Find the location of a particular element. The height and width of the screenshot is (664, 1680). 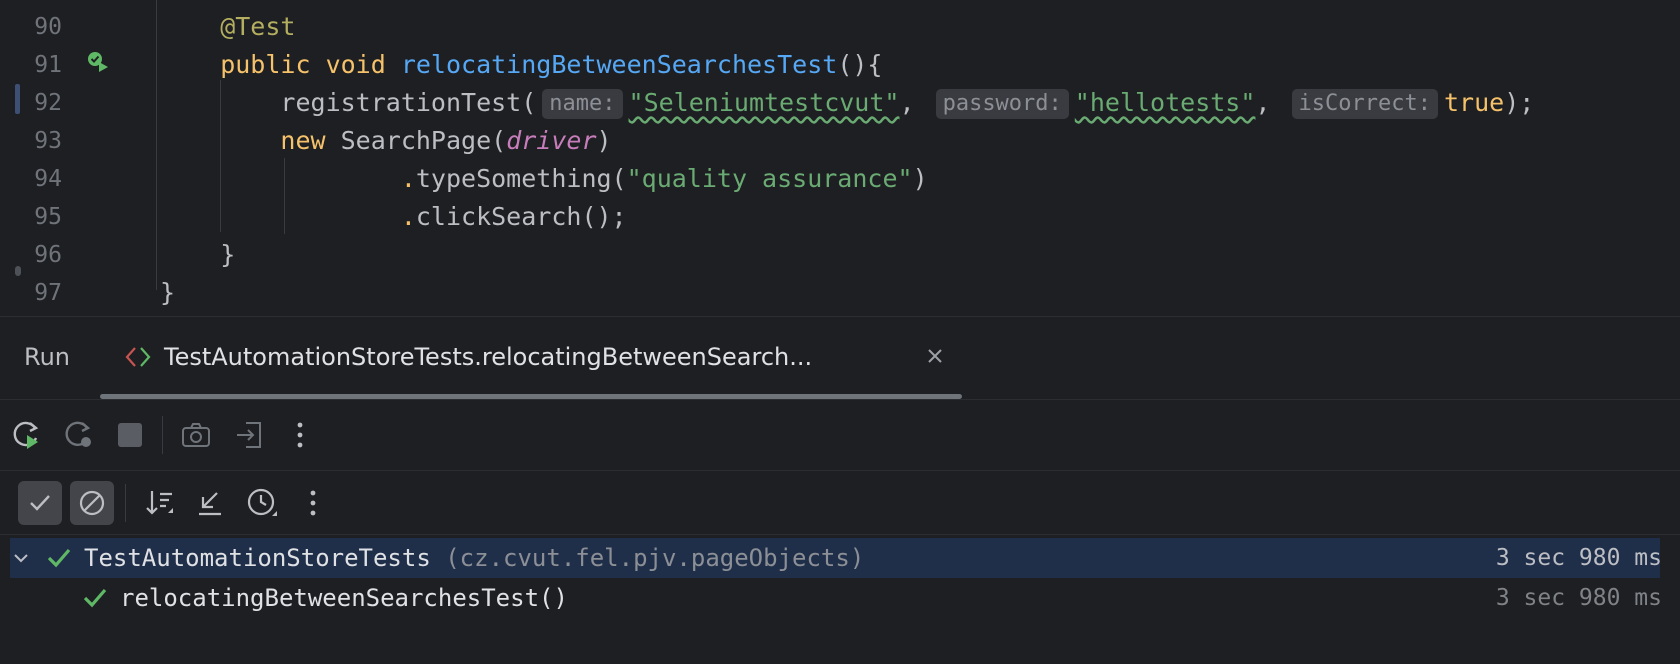

line-number: 93 is located at coordinates (48, 141).